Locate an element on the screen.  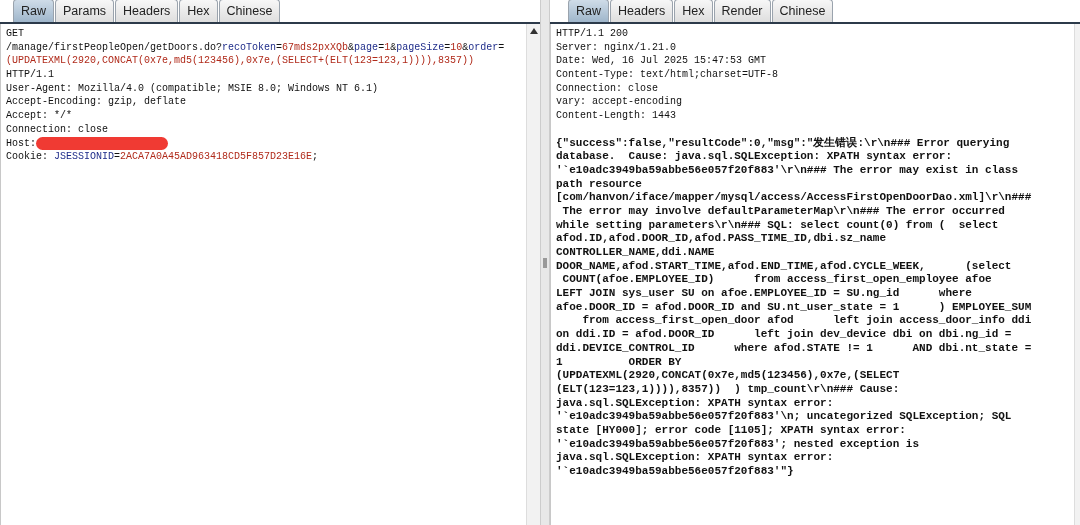
response-body-line: [com/hanvon/iface/mapper/mysql/access/AccessFirstOpenDoorDao.xml]\r\n### is located at coordinates (794, 198).